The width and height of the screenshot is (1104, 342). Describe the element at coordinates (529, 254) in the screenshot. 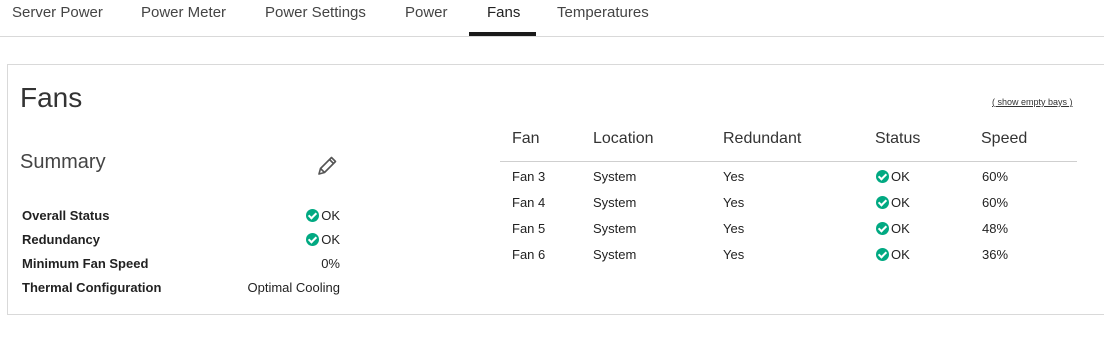

I see `cell-fan: Fan 6` at that location.